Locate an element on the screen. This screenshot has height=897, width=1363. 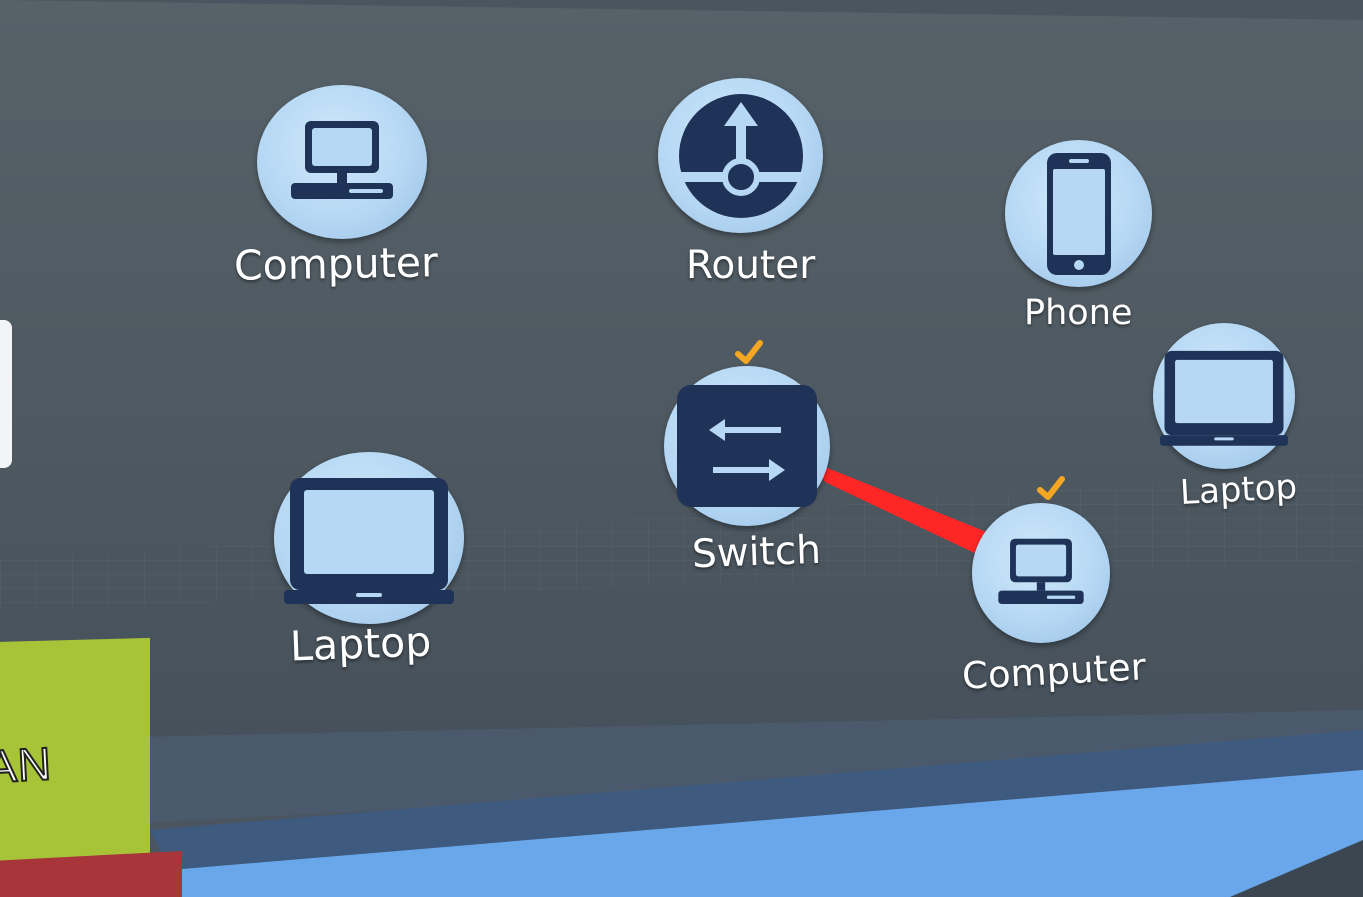
node-phone is located at coordinates (1078, 213).